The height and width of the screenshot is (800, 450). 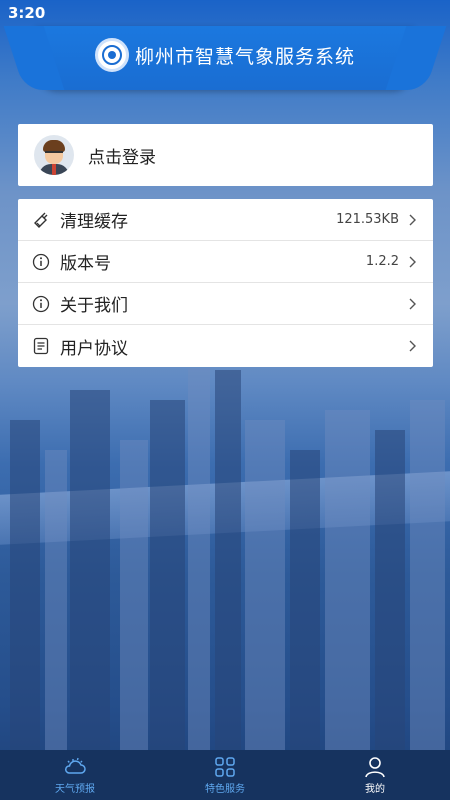 I want to click on settings-item-clear-cache: 清理缓存 121.53KB, so click(x=225, y=220).